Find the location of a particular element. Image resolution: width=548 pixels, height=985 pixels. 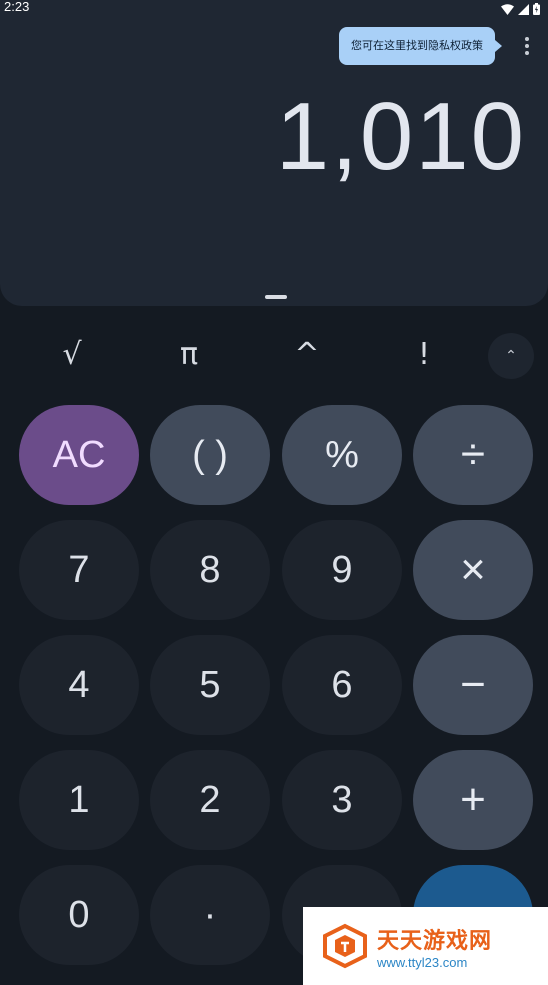

scientific-row: √ π ^ ! is located at coordinates (274, 355).